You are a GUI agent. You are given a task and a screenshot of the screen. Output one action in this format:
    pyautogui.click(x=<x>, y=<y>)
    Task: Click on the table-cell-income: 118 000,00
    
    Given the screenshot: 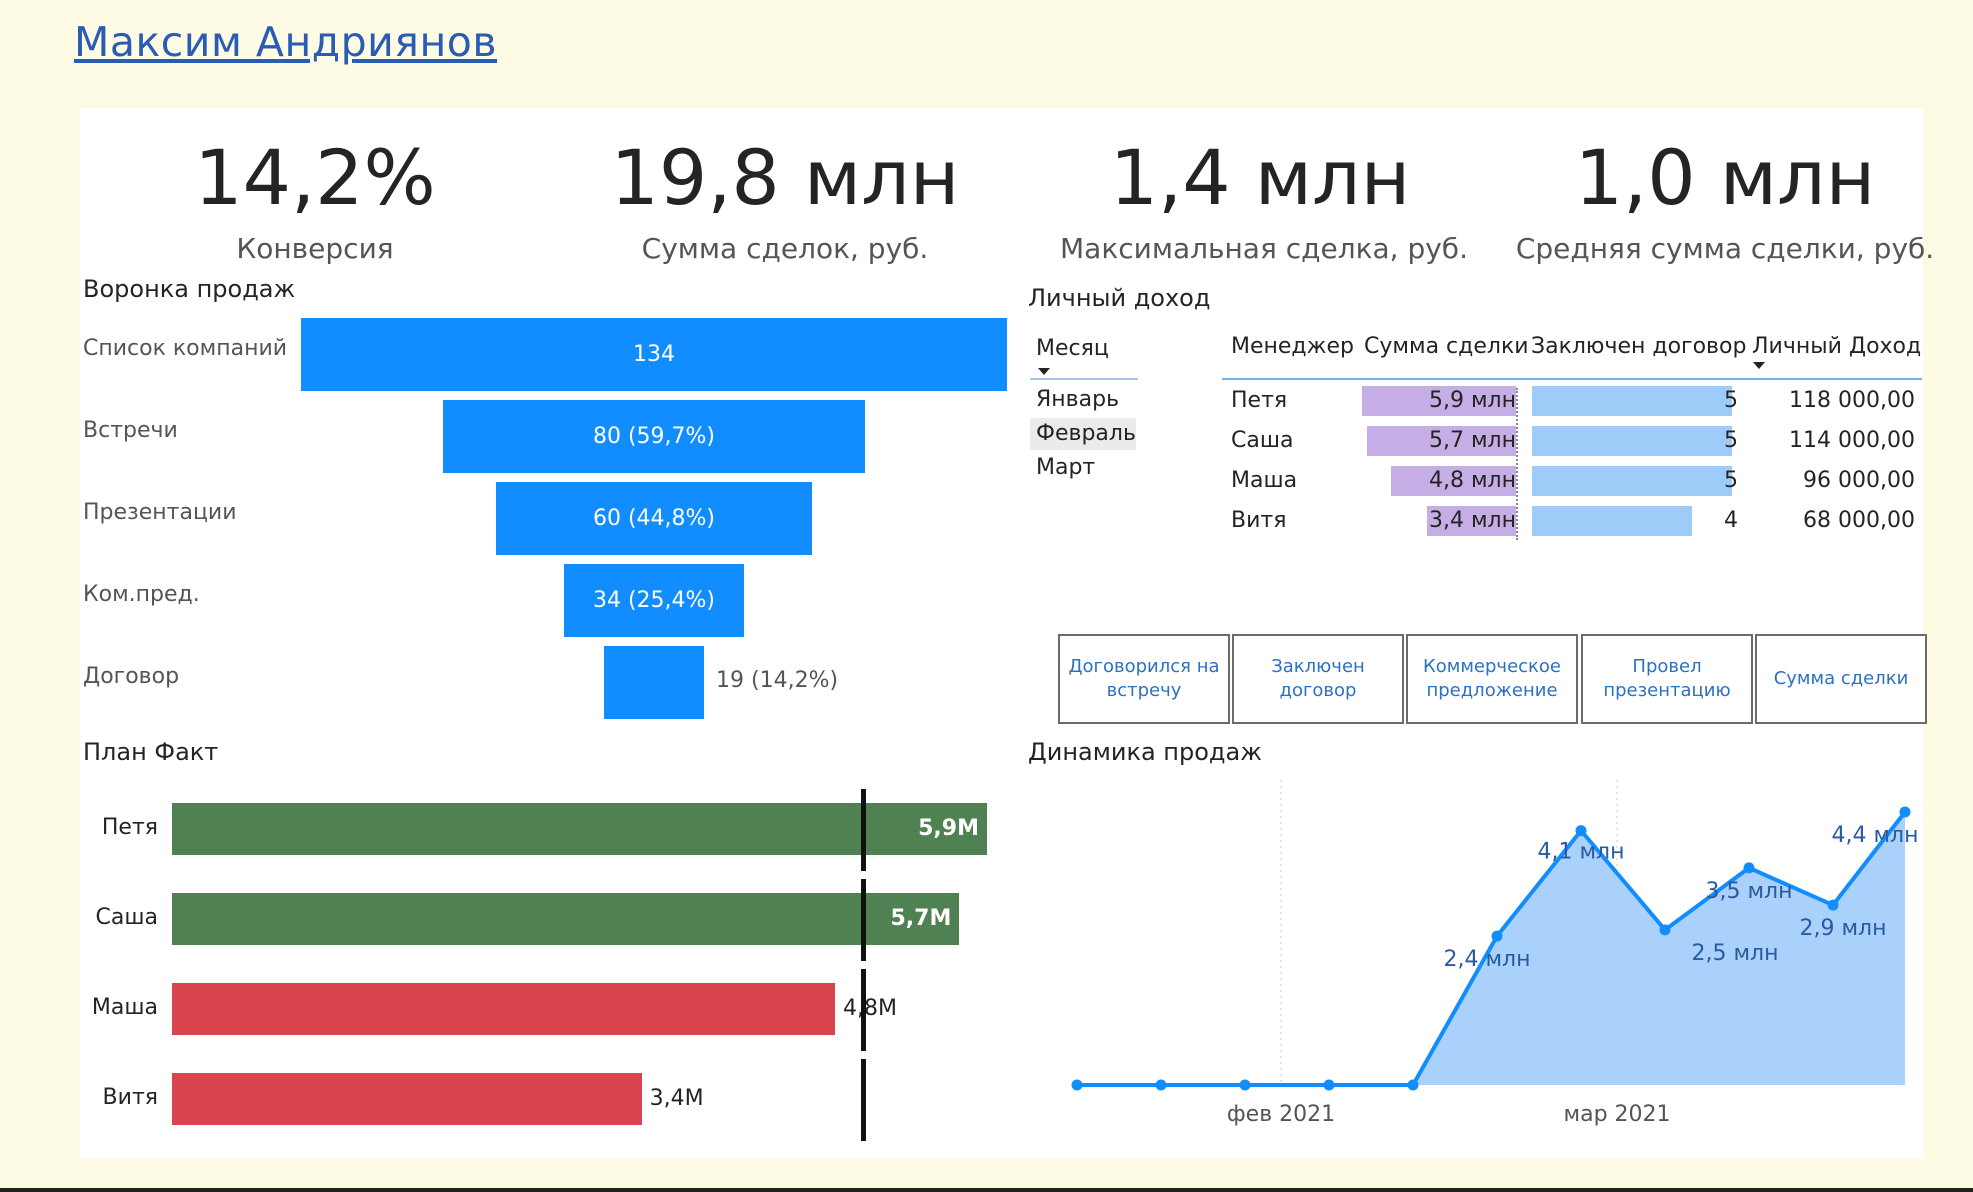 What is the action you would take?
    pyautogui.click(x=1852, y=400)
    